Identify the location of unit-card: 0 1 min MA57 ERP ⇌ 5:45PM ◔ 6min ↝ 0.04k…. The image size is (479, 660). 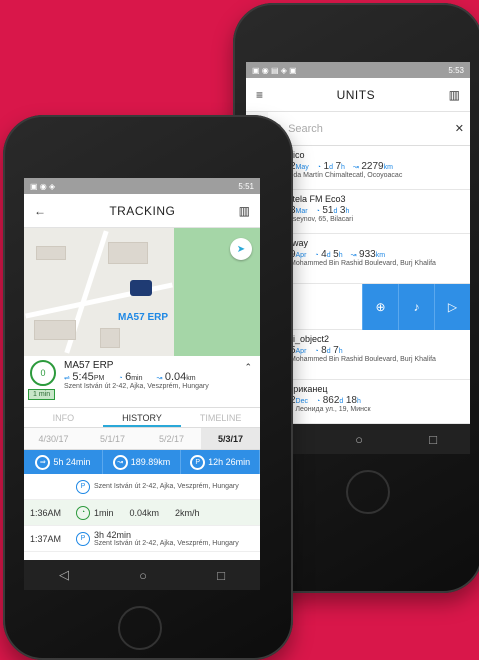
(142, 382).